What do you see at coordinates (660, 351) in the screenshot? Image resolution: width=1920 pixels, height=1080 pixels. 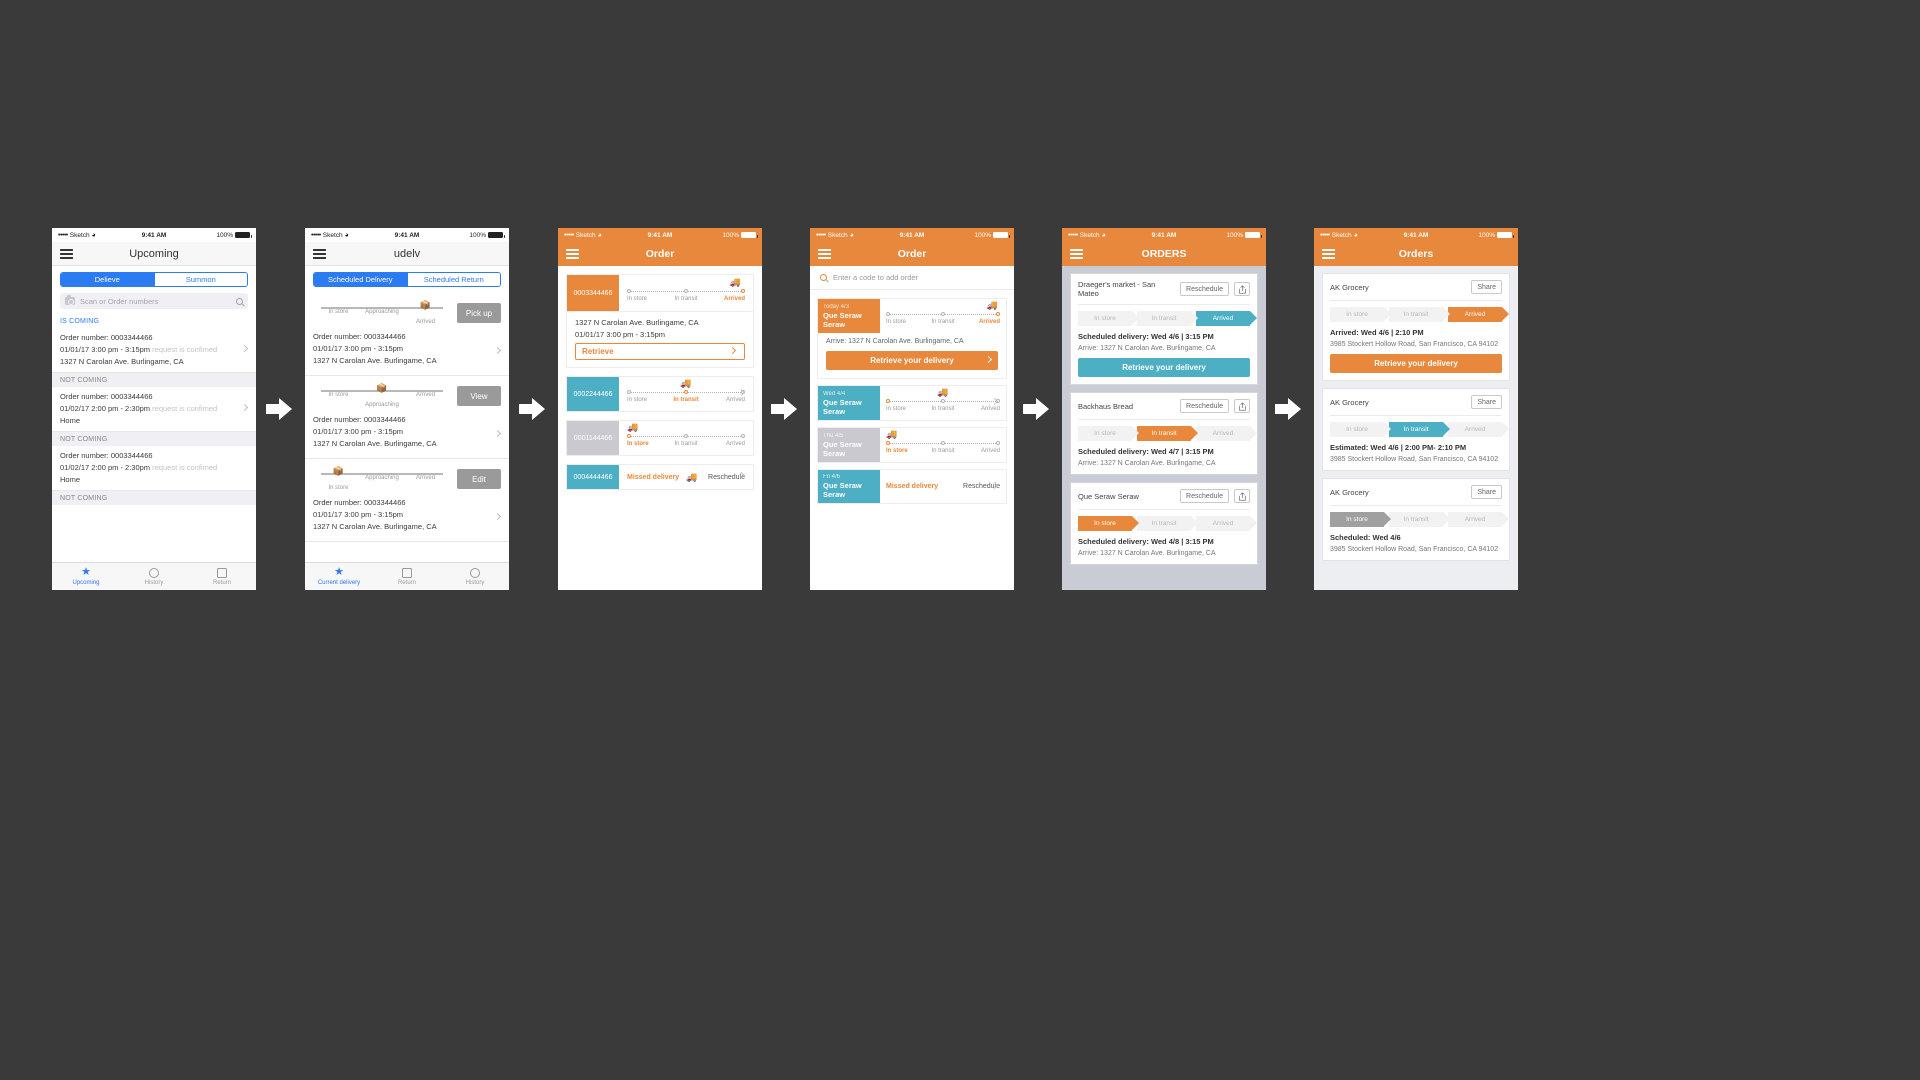 I see `retrieve-button: Retrieve` at bounding box center [660, 351].